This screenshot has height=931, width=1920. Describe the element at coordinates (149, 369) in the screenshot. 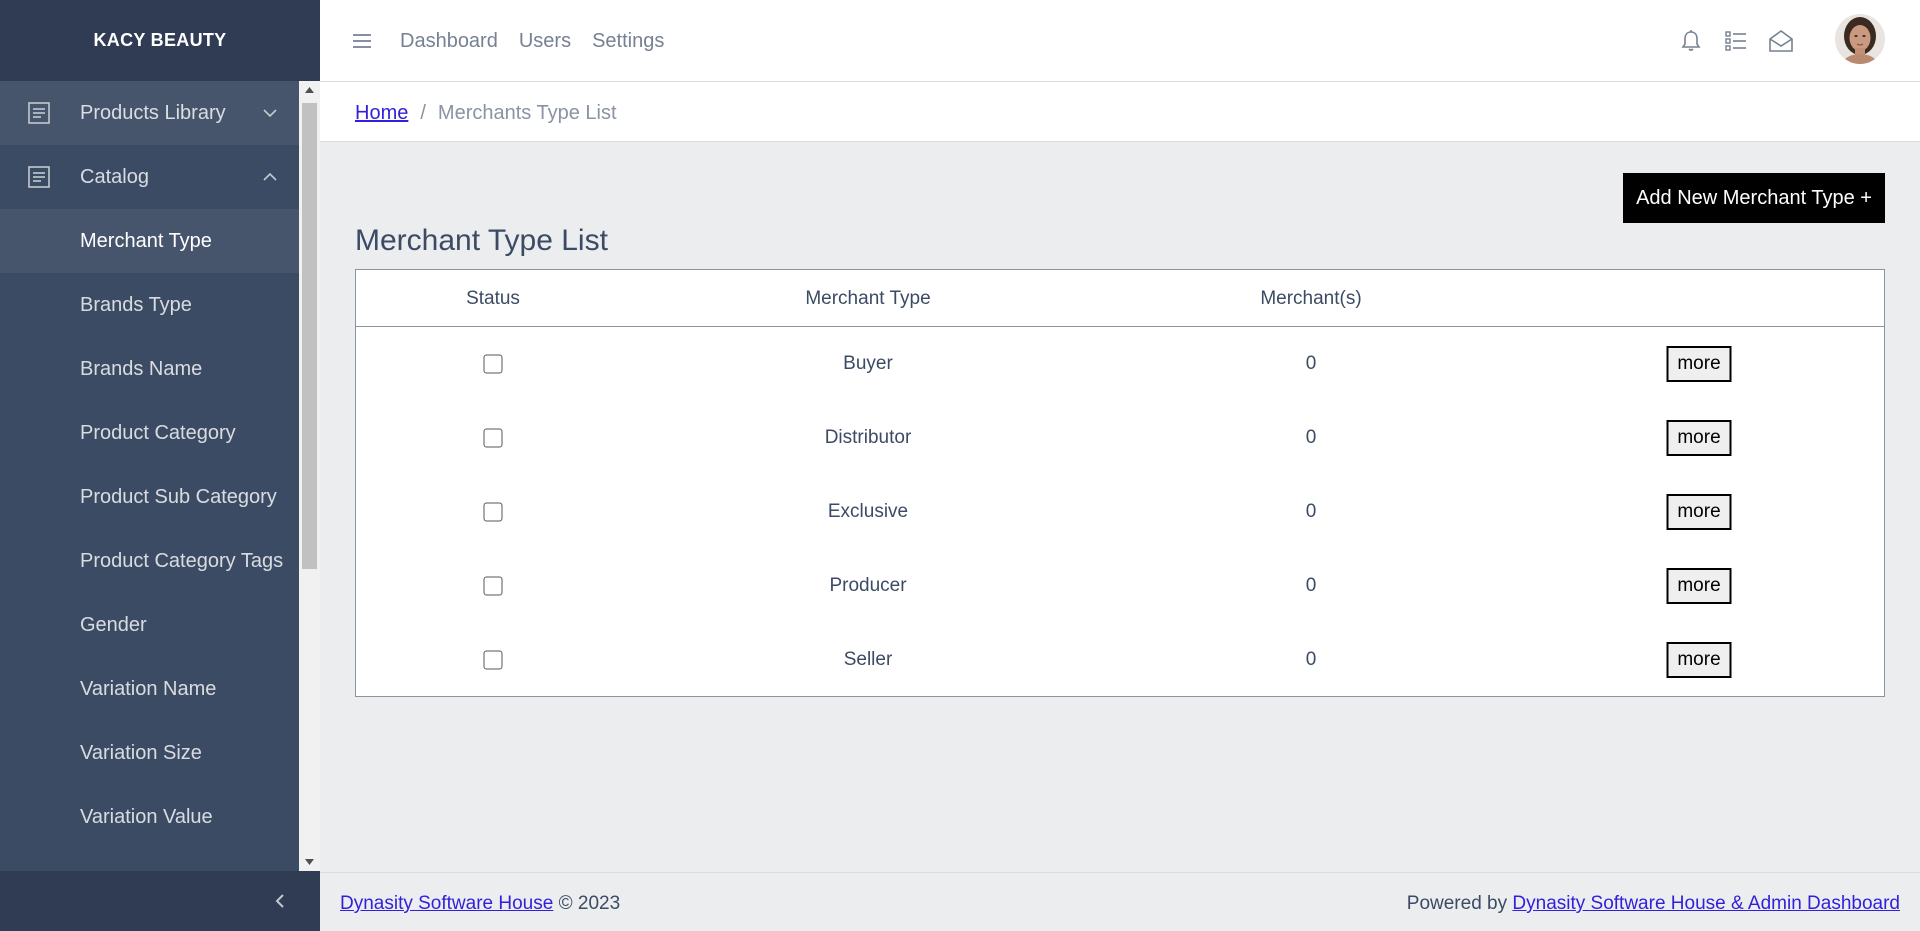

I see `sidebar-item-brands-name: Brands Name` at that location.